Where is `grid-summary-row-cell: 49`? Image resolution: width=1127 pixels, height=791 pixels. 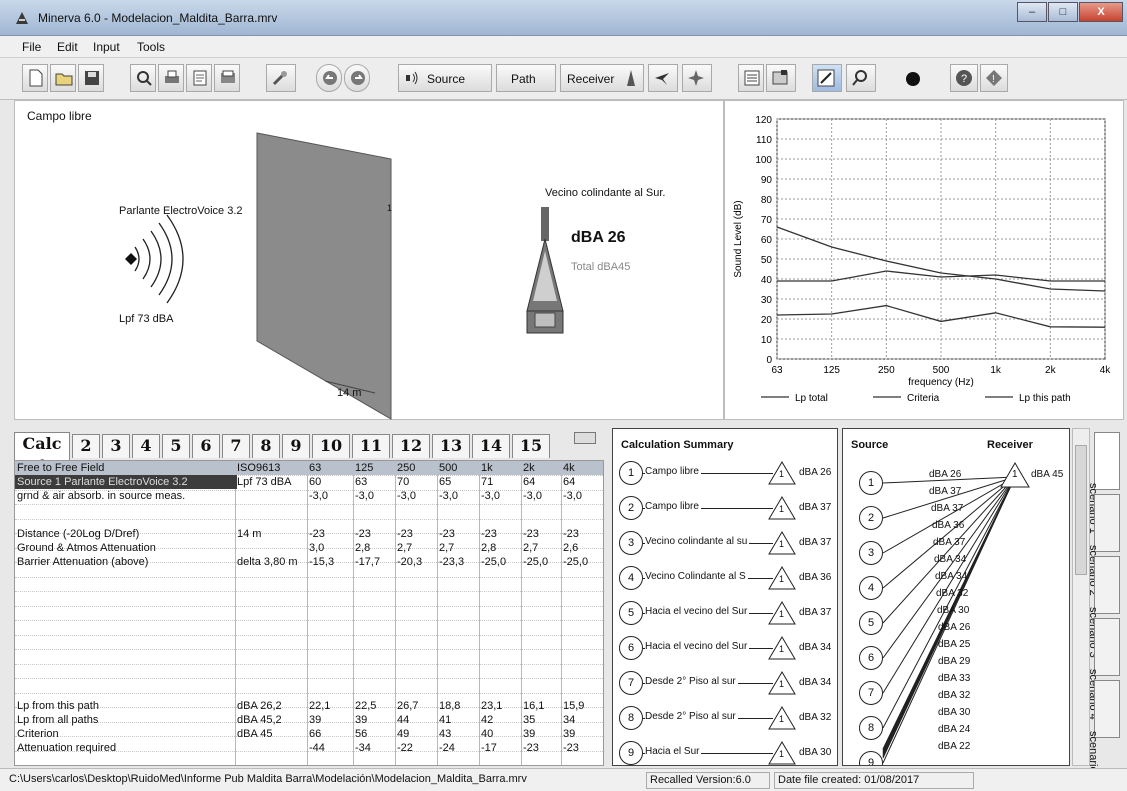
grid-summary-row-cell: 49 is located at coordinates (417, 734).